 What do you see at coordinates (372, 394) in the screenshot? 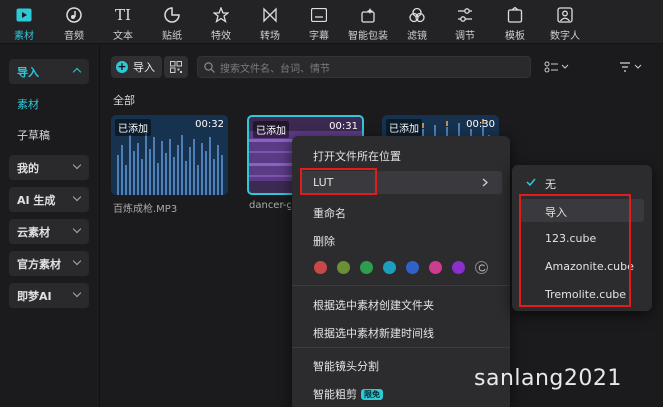
I see `free-badge: 限免` at bounding box center [372, 394].